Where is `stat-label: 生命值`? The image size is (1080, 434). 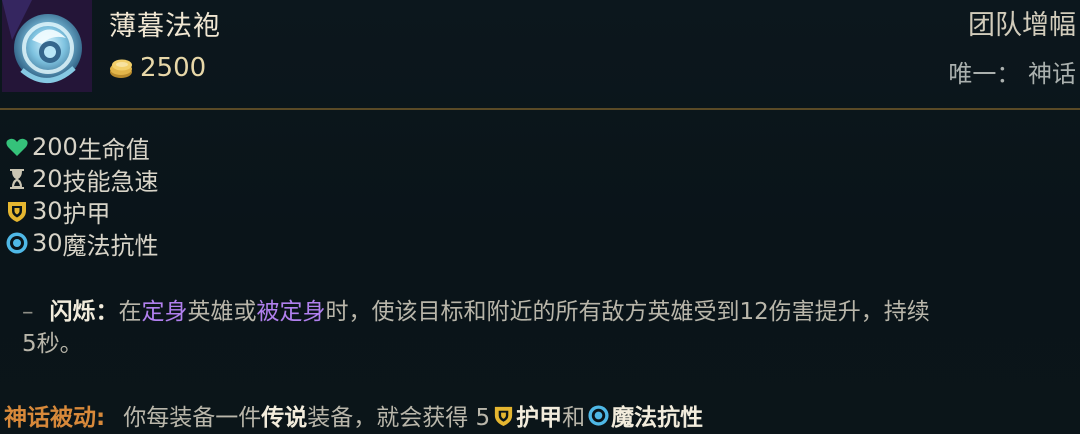 stat-label: 生命值 is located at coordinates (113, 149).